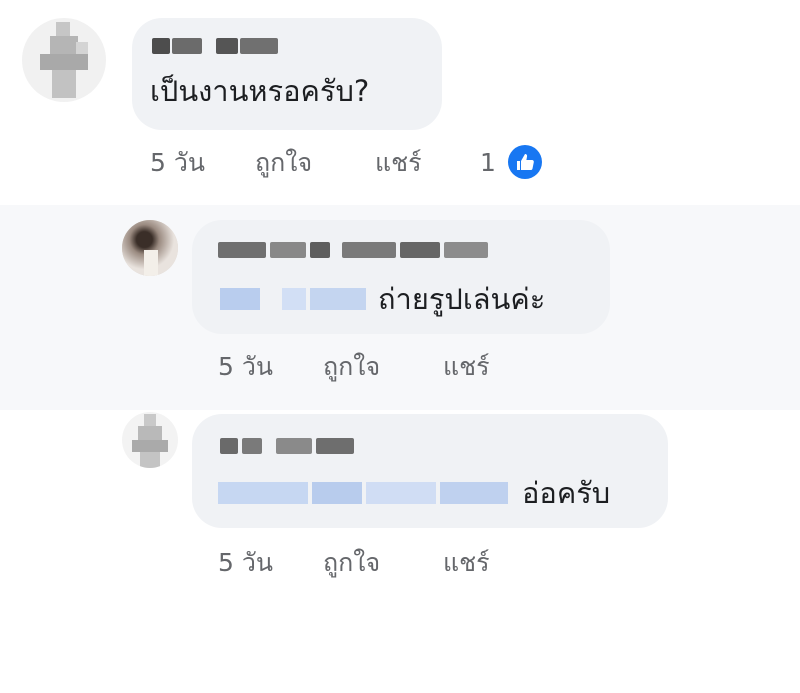 This screenshot has width=800, height=693. I want to click on reaction-count: 1, so click(488, 163).